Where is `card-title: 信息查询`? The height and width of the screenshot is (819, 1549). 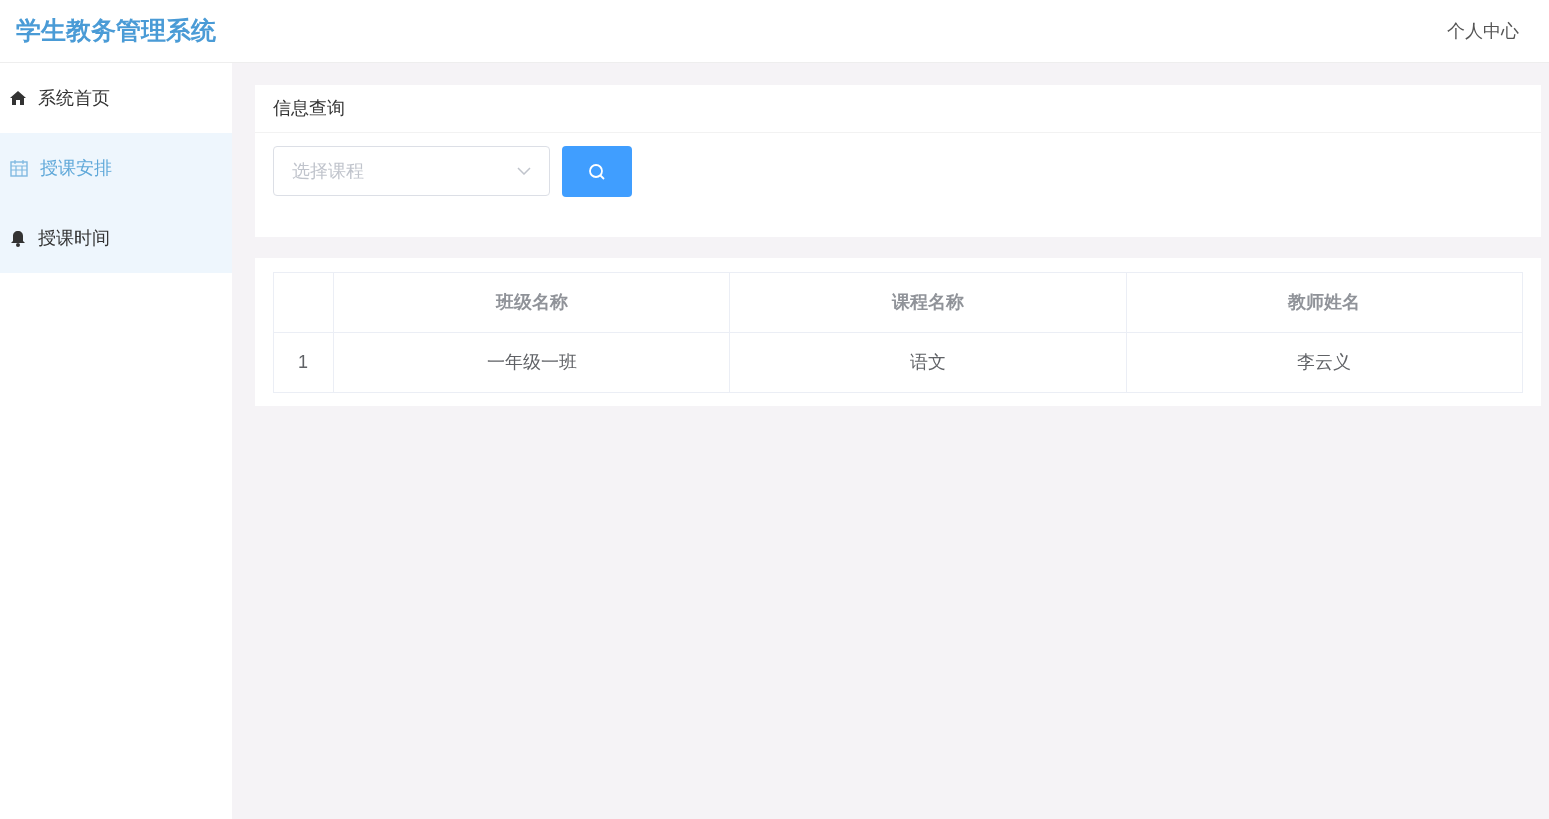
card-title: 信息查询 is located at coordinates (898, 109).